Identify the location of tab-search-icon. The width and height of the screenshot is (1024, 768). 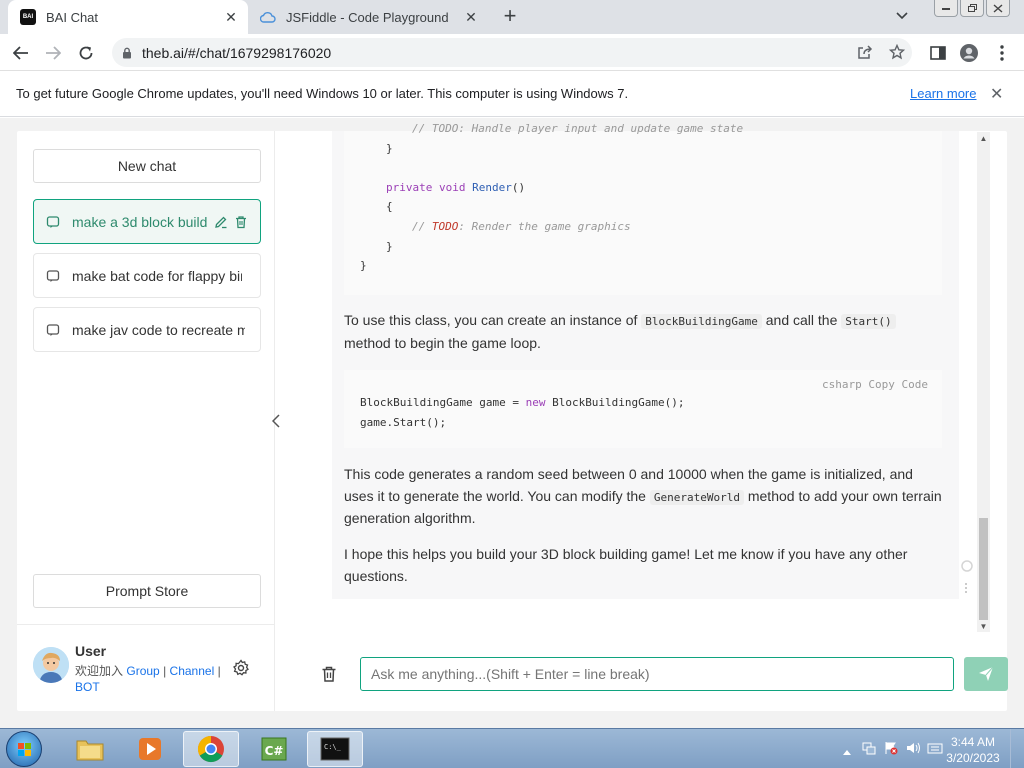
(905, 17).